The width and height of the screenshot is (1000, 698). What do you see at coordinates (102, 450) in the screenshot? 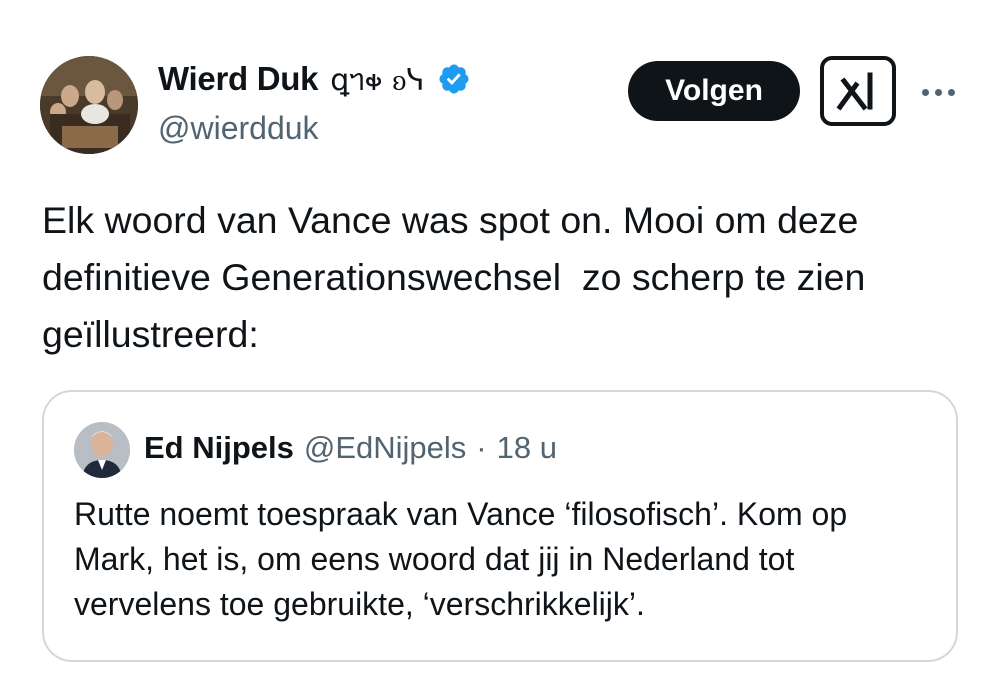
I see `quote-author-avatar` at bounding box center [102, 450].